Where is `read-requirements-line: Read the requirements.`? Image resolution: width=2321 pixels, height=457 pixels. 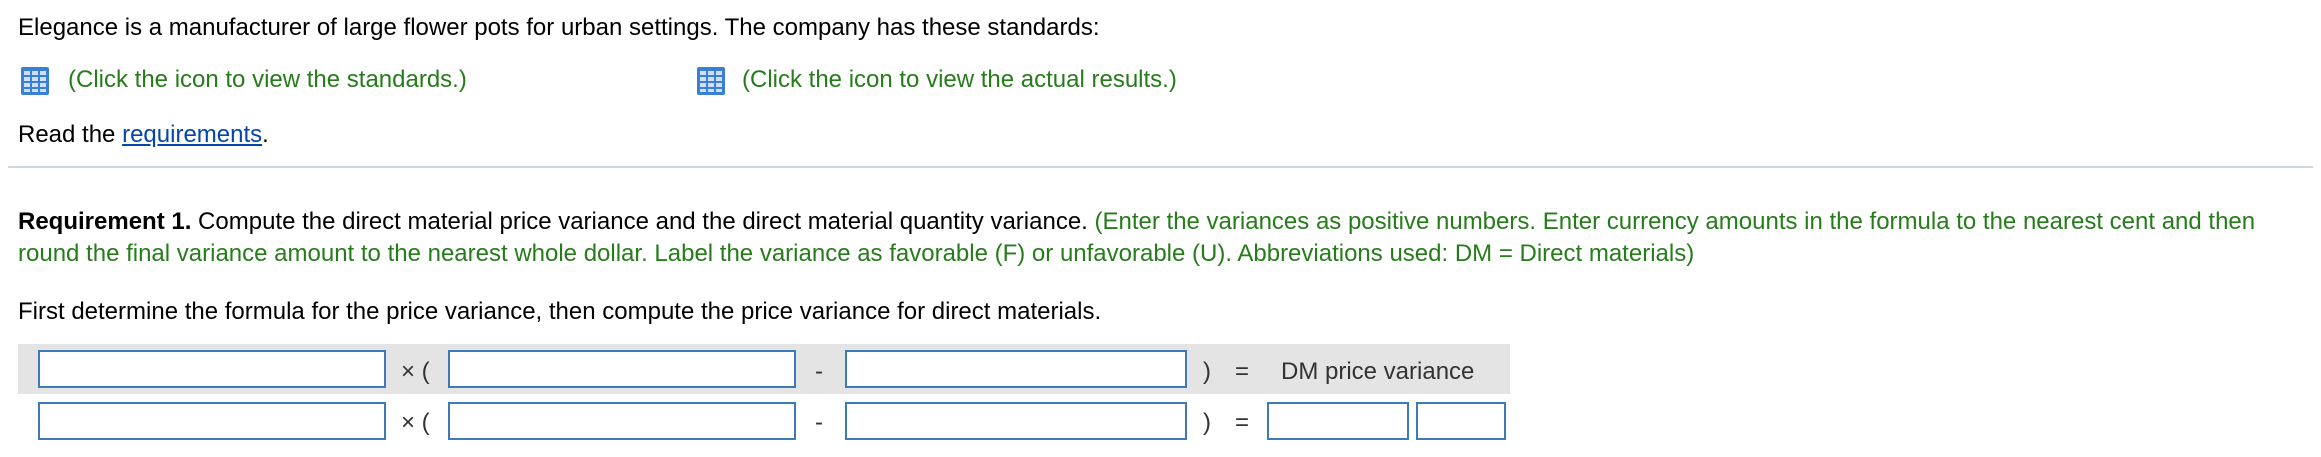 read-requirements-line: Read the requirements. is located at coordinates (143, 135).